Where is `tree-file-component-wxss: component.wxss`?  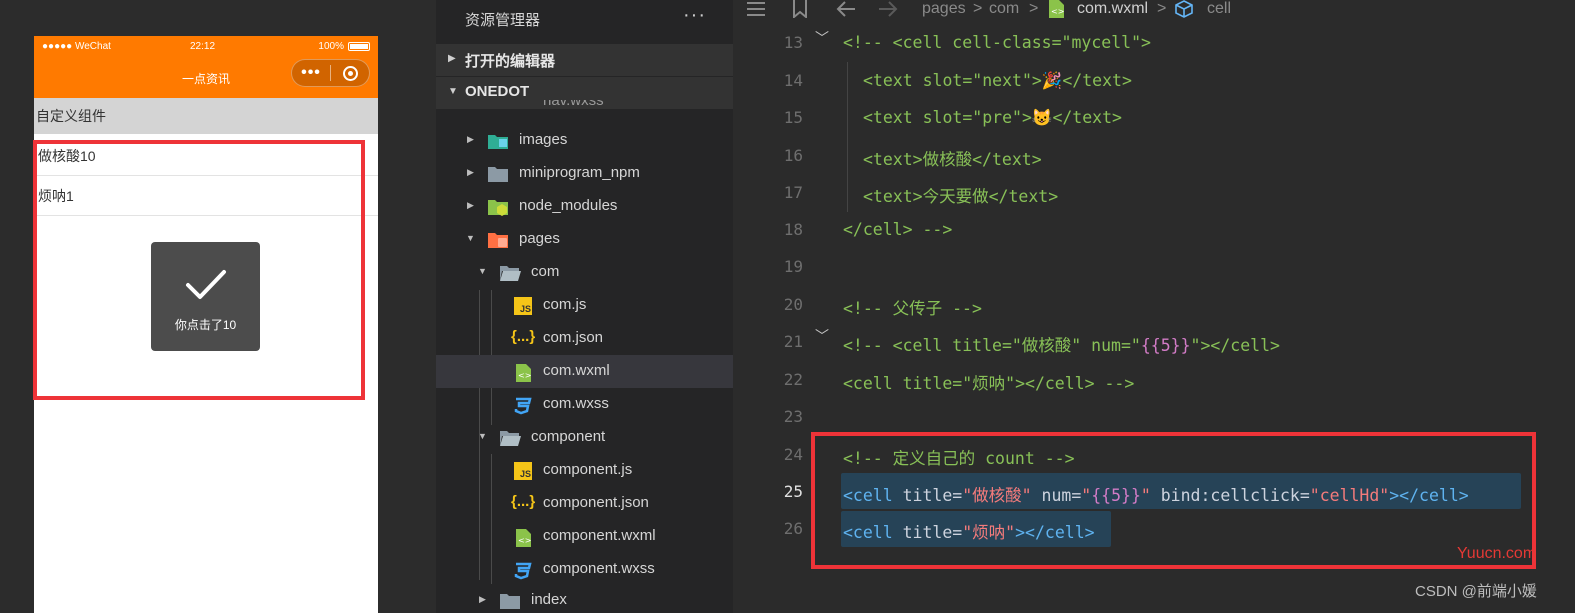
tree-file-component-wxss: component.wxss is located at coordinates (584, 569).